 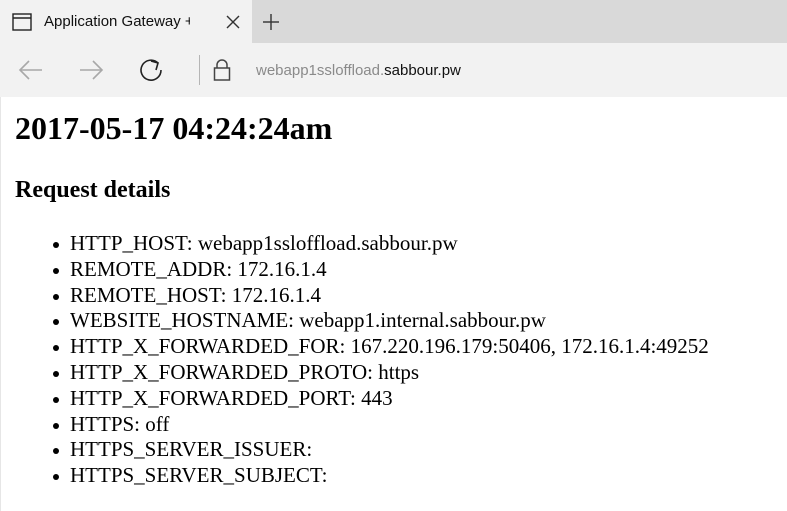 I want to click on lock-icon, so click(x=222, y=70).